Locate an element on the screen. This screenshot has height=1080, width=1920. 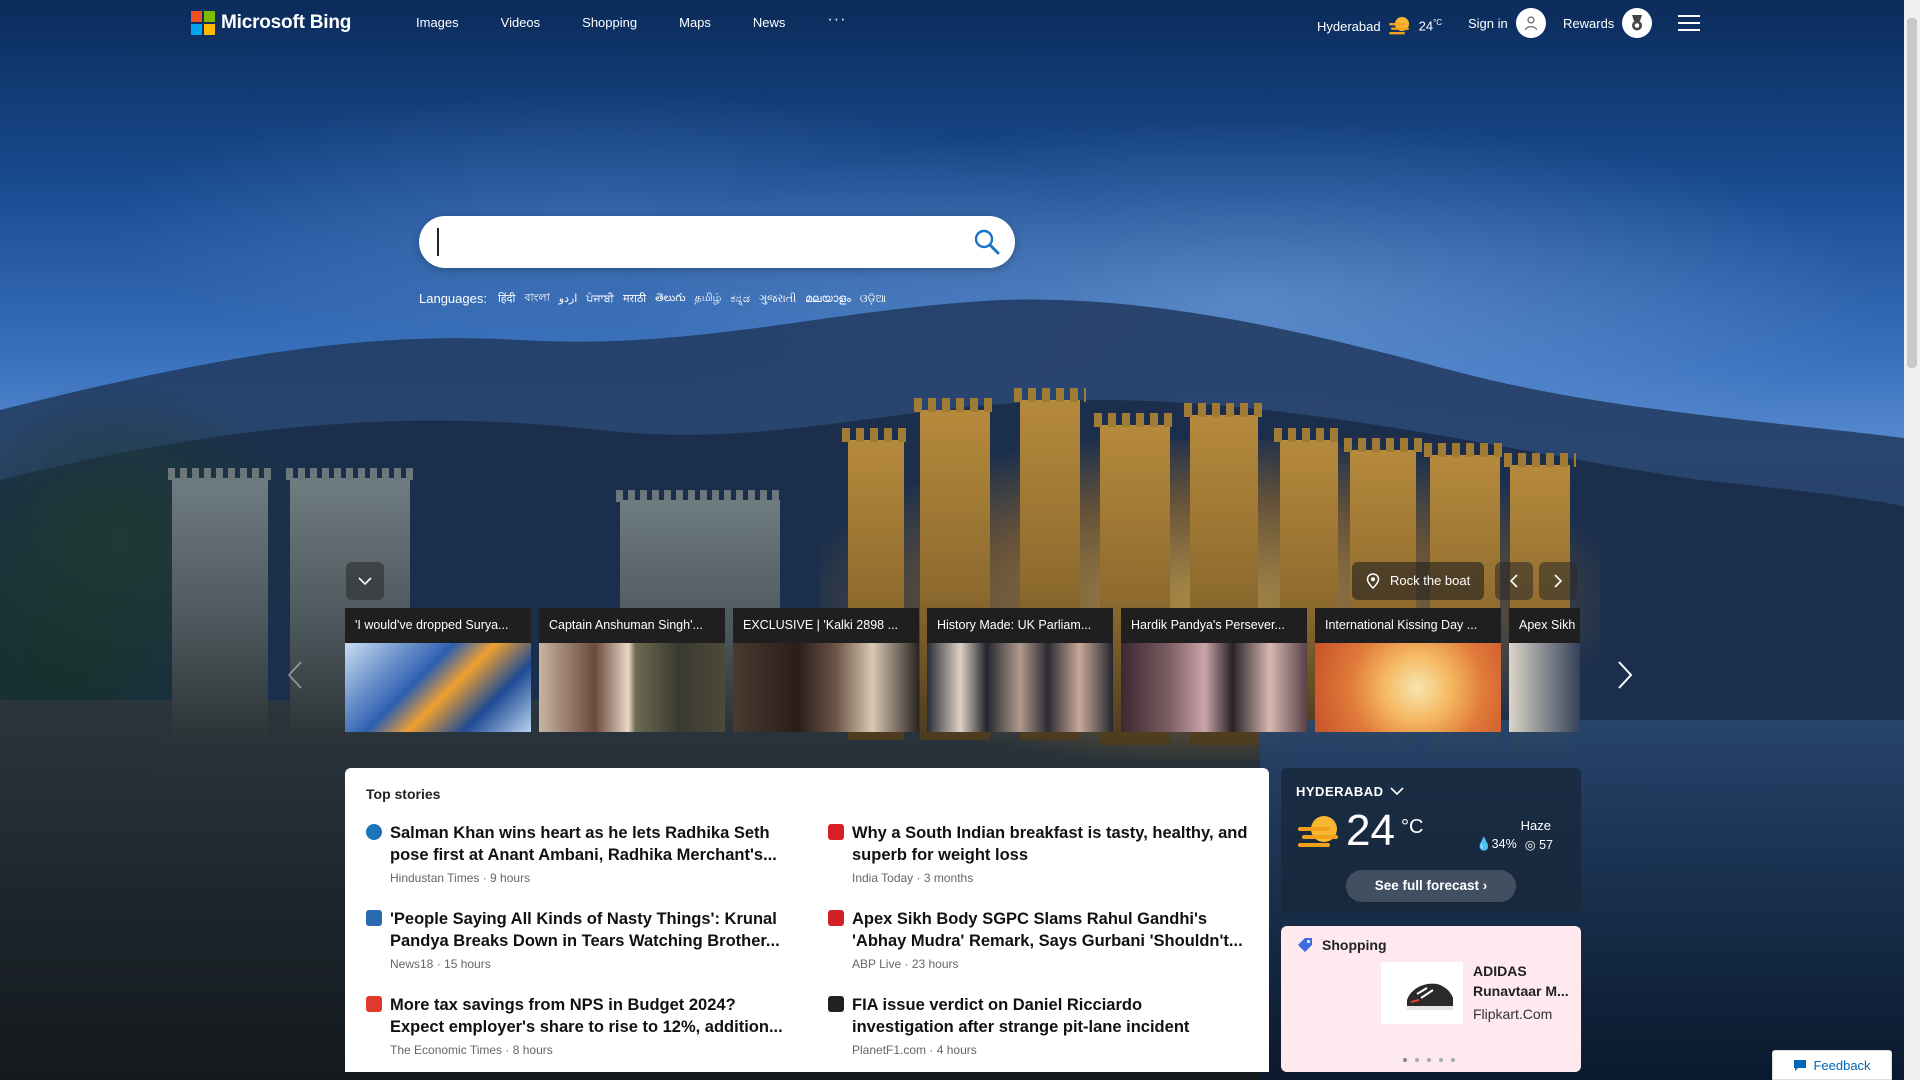
humidity: 💧34% is located at coordinates (1496, 844).